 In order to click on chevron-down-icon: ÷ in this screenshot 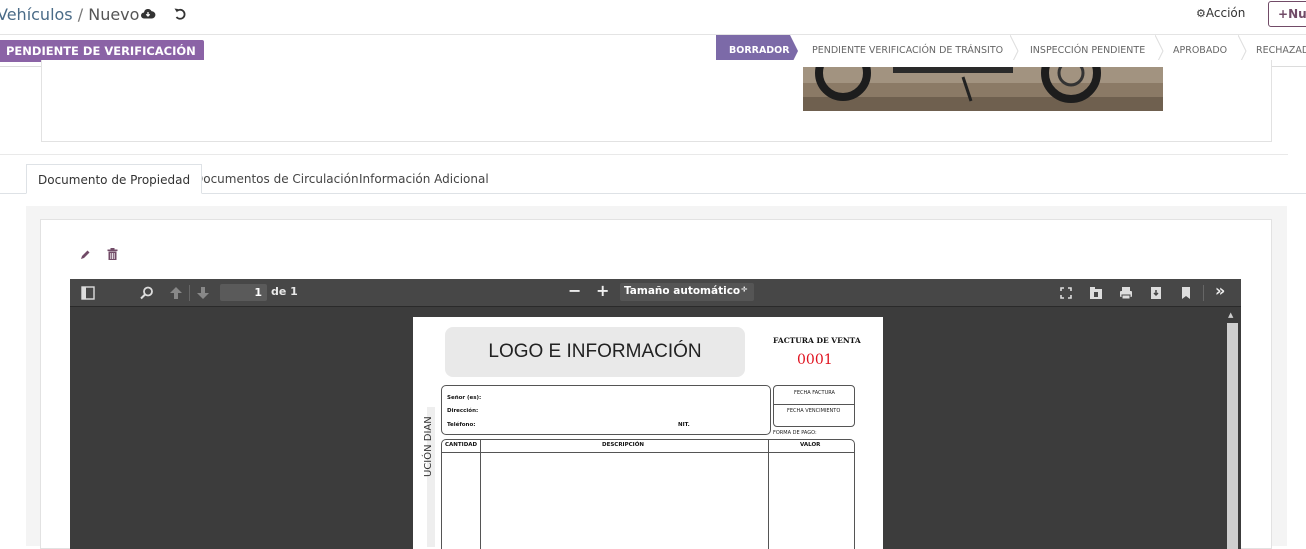, I will do `click(744, 290)`.